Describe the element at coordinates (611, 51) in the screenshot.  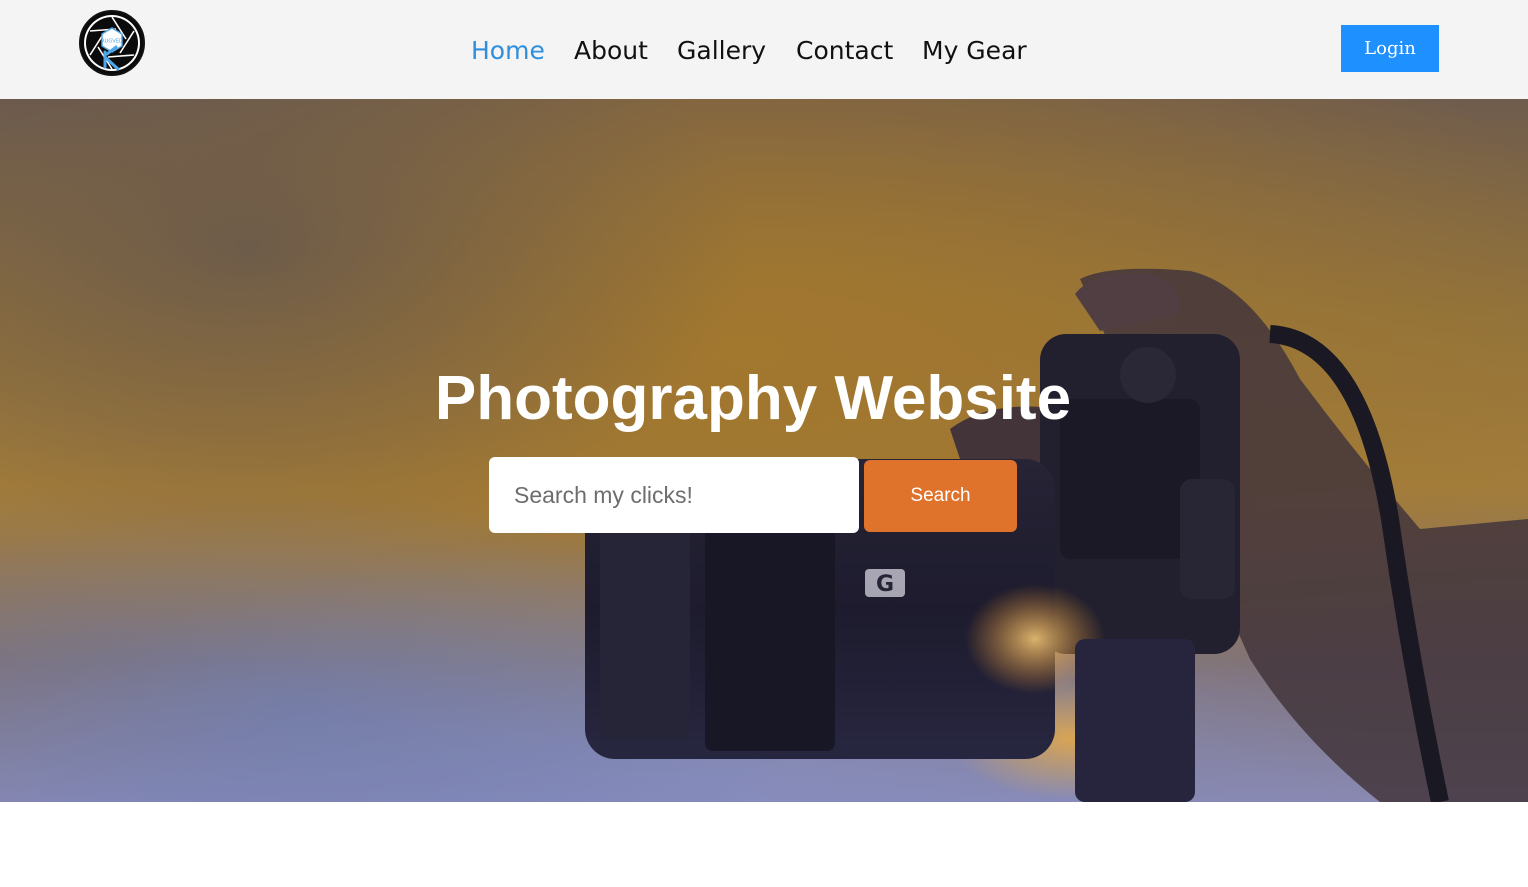
I see `nav-about: About` at that location.